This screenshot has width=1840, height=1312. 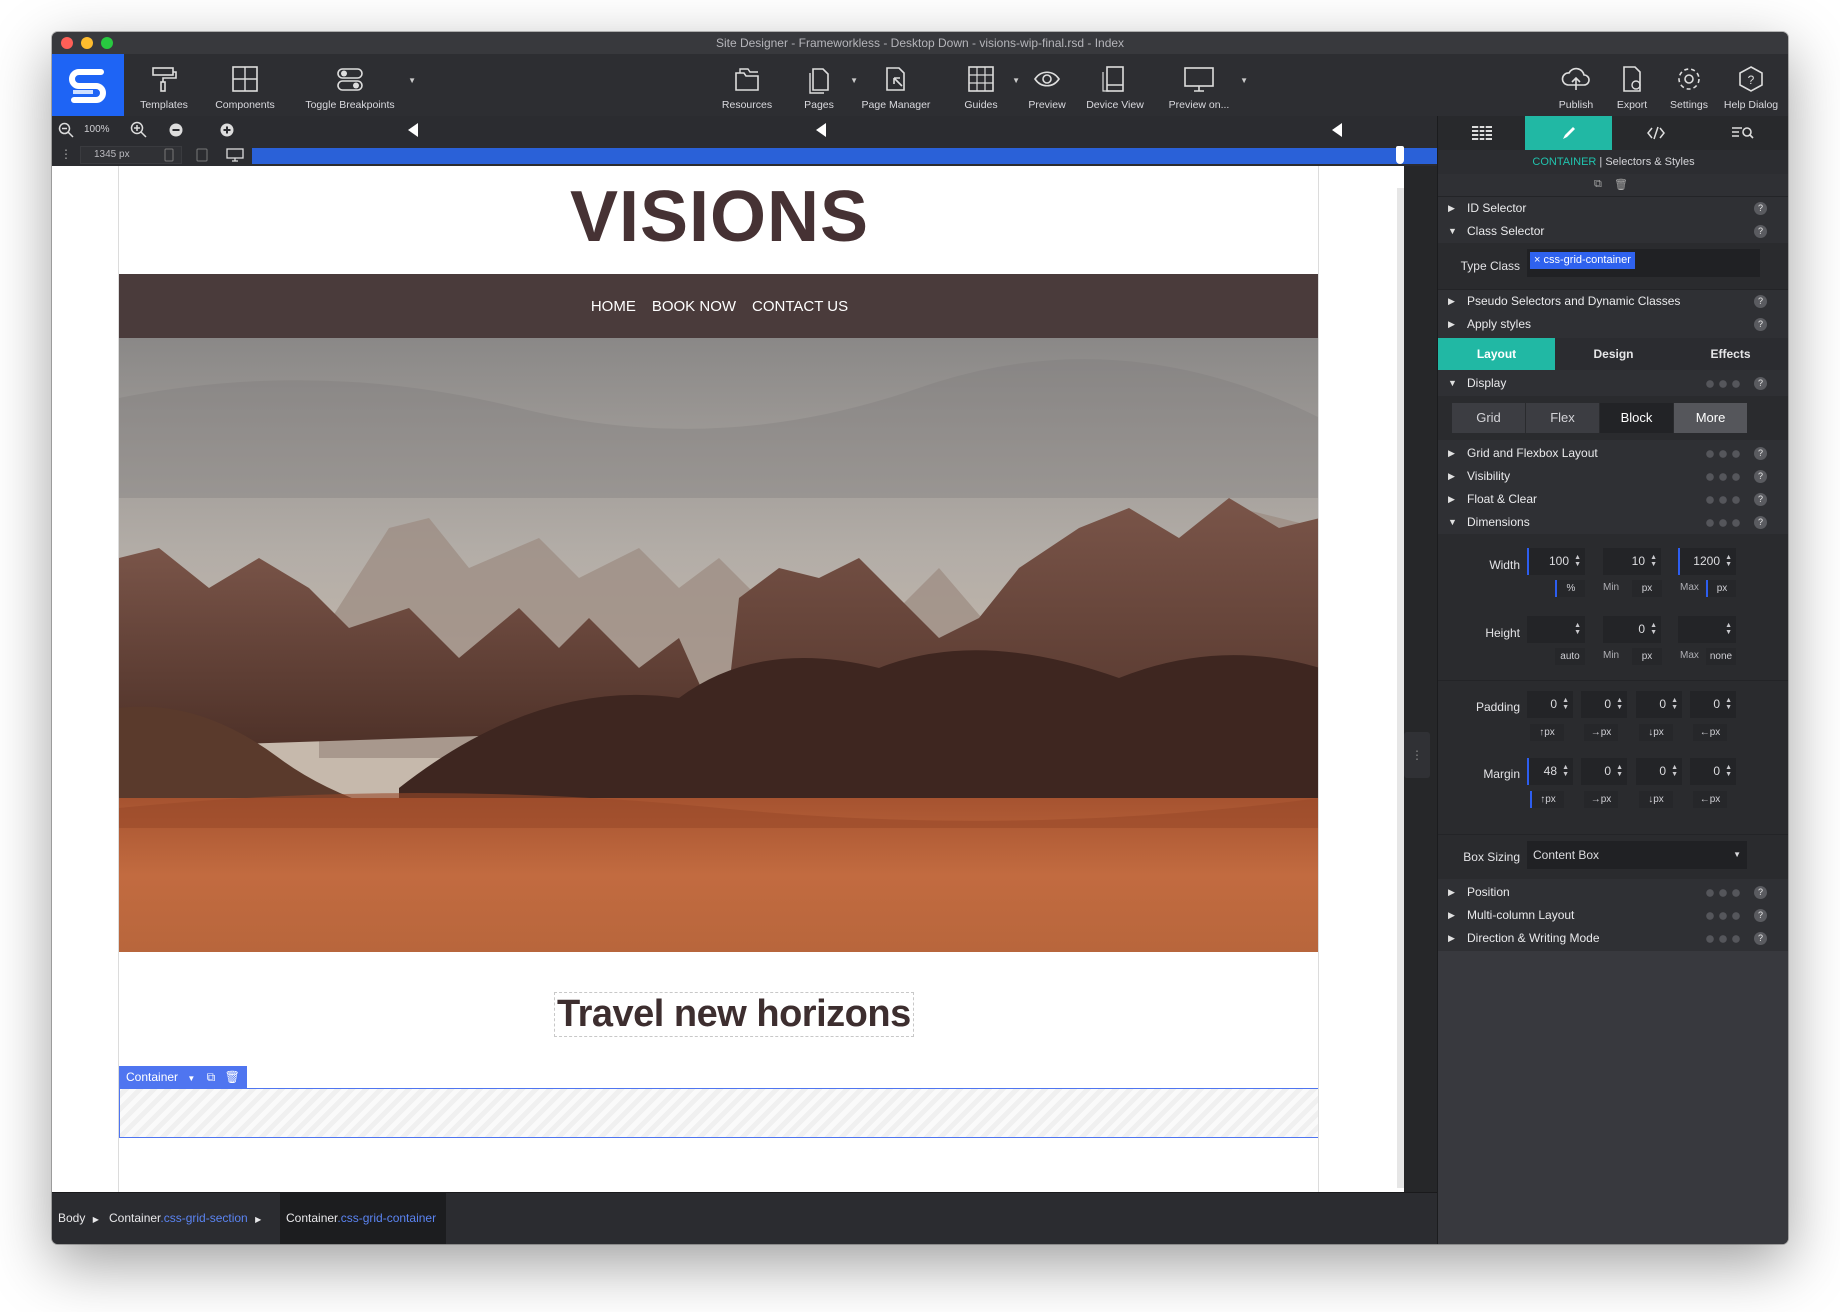 What do you see at coordinates (1613, 938) in the screenshot?
I see `direction-writing-mode-section: ▶ Direction & Writing Mode?` at bounding box center [1613, 938].